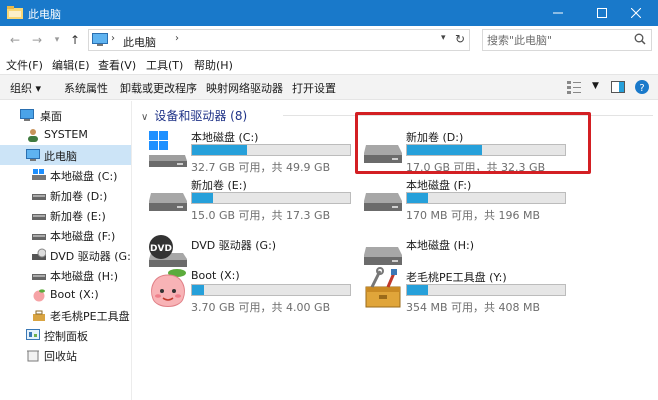 The image size is (658, 400). I want to click on menu-help: 帮助(H), so click(213, 65).